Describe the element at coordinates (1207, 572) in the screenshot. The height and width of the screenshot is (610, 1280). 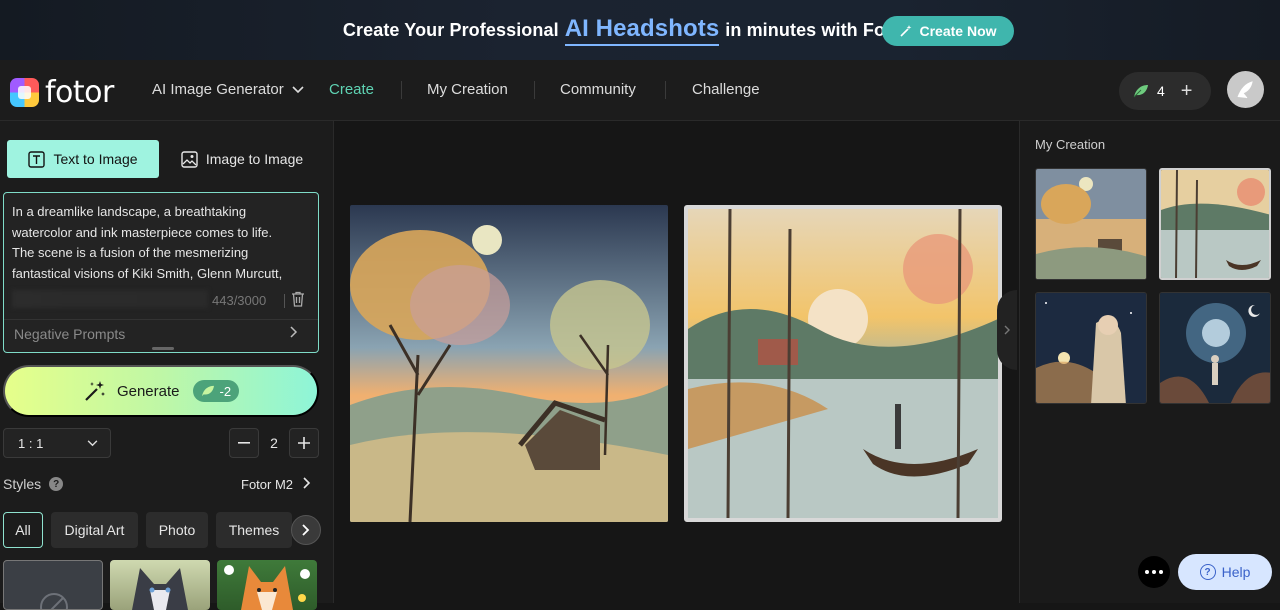
I see `question-circle-icon: ?` at that location.